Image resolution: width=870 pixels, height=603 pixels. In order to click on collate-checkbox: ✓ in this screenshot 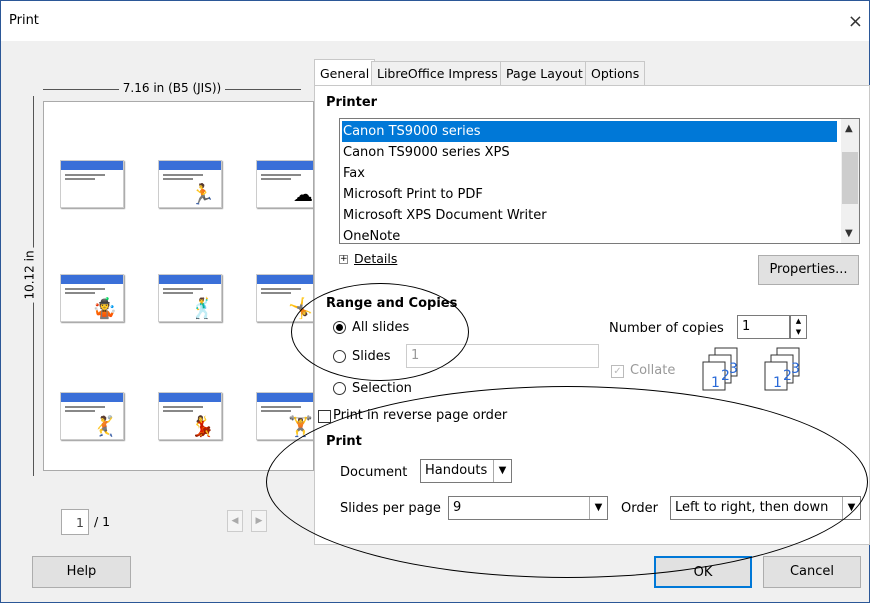, I will do `click(617, 371)`.